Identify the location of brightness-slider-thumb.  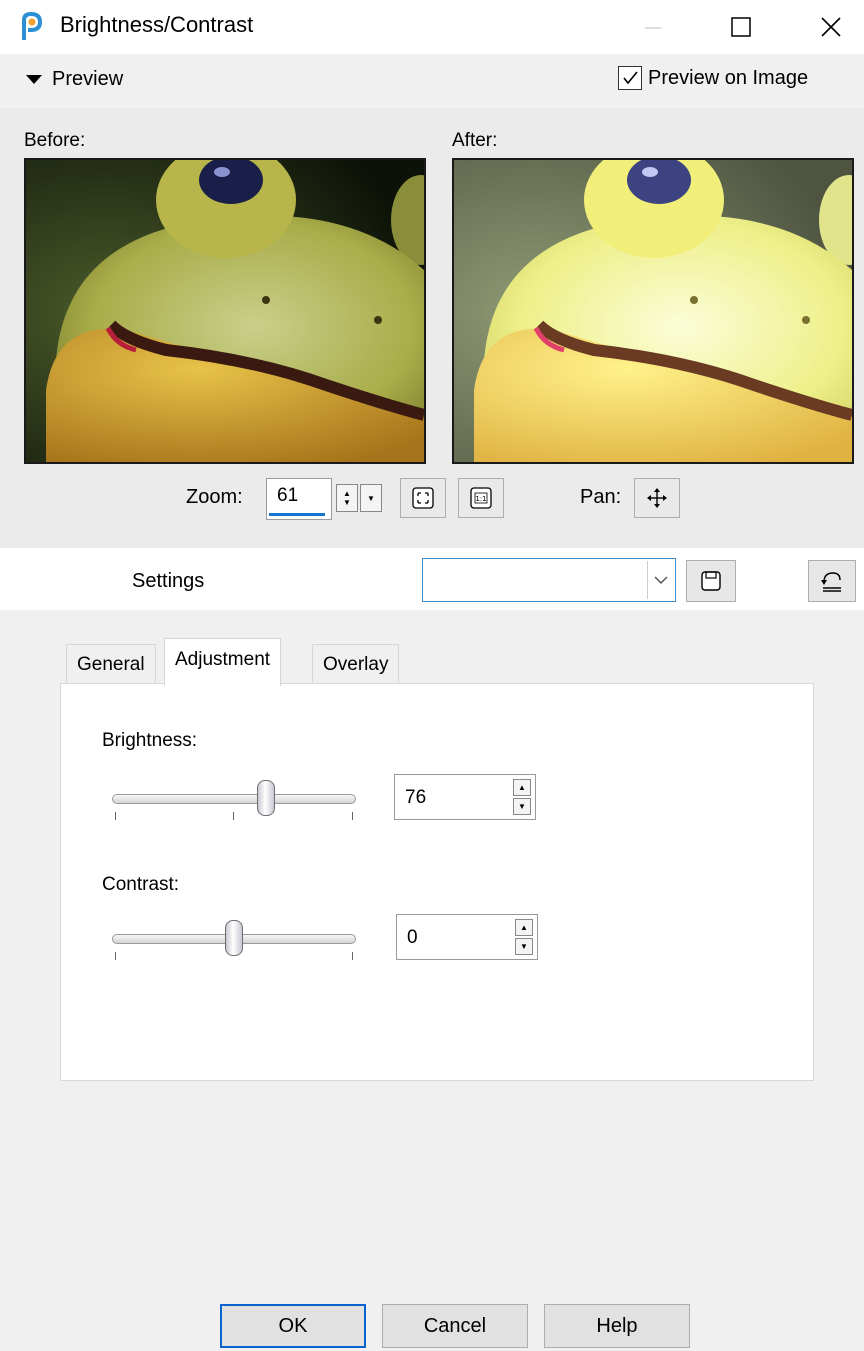
(266, 798).